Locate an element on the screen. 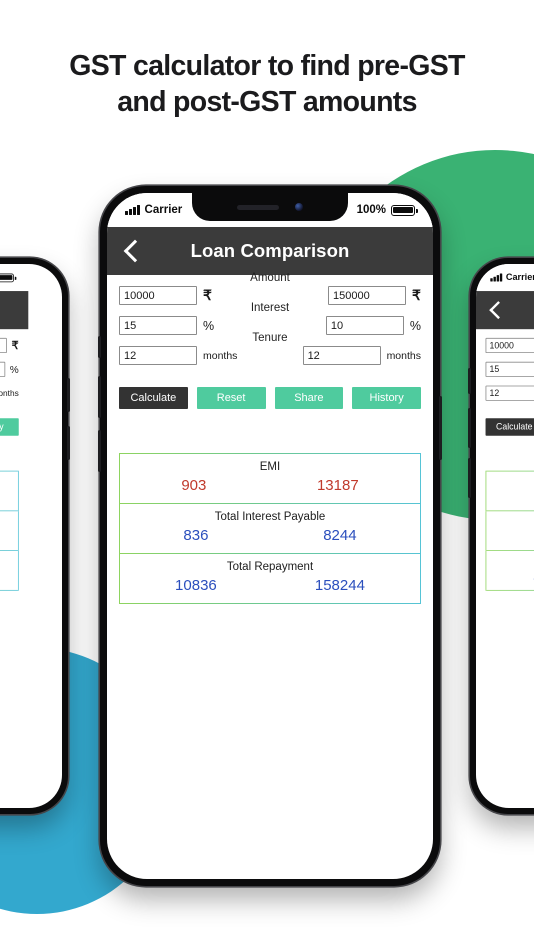 This screenshot has height=950, width=534. volume-up-button is located at coordinates (99, 397).